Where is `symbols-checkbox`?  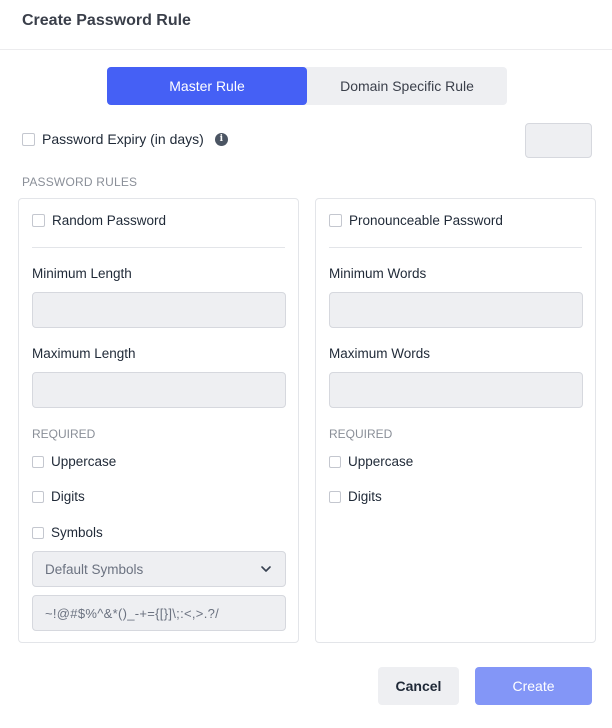
symbols-checkbox is located at coordinates (38, 532).